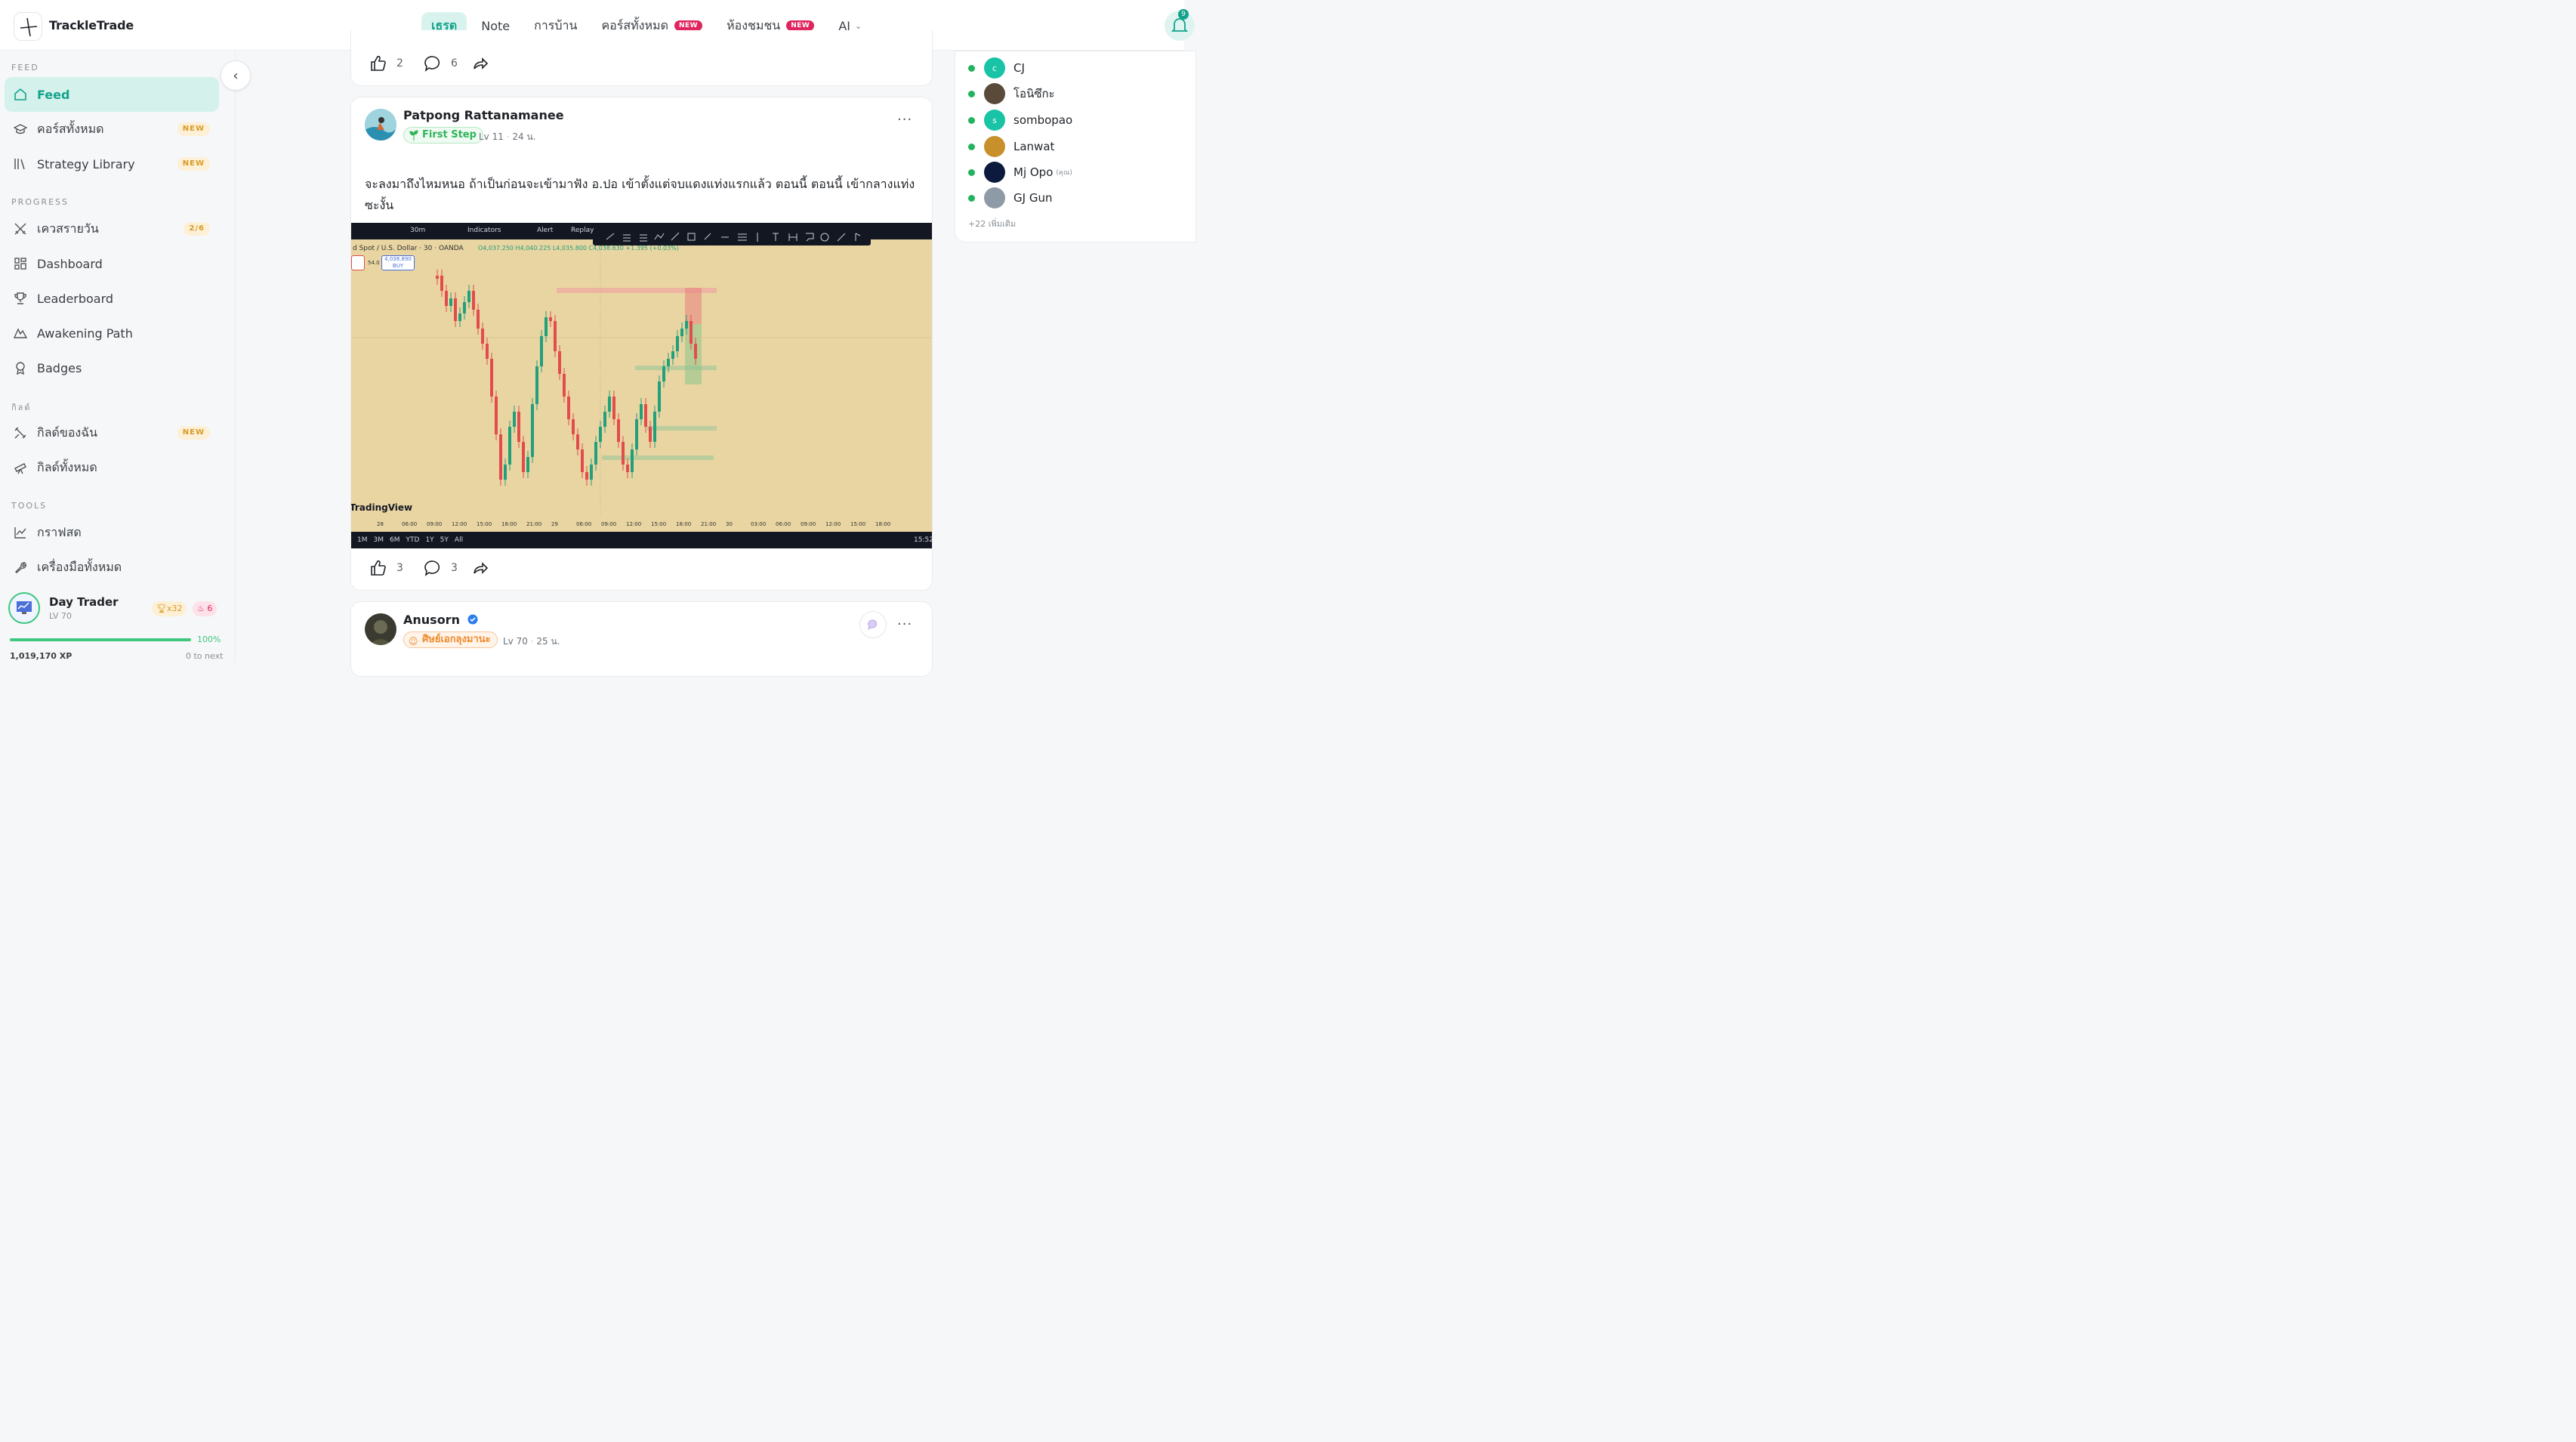  I want to click on post-author: Anusorn, so click(440, 620).